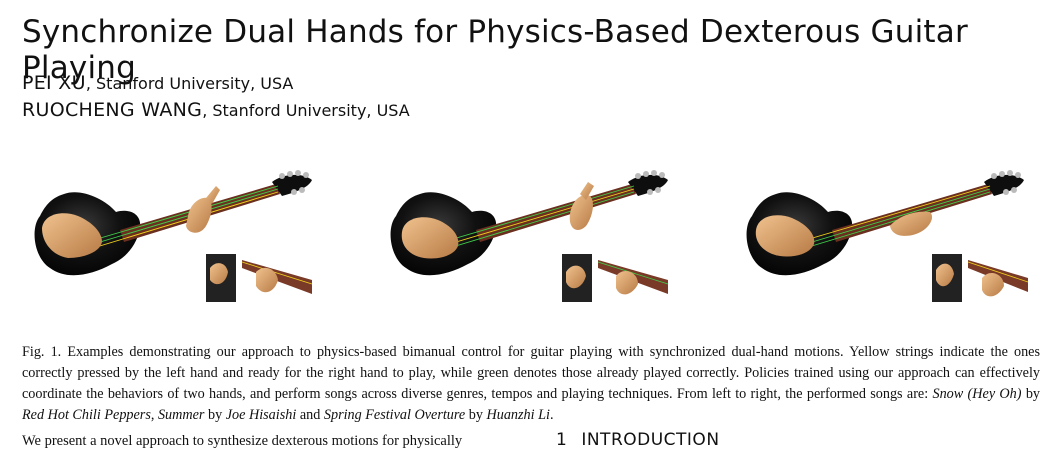  Describe the element at coordinates (181, 415) in the screenshot. I see `song-title: Summer` at that location.